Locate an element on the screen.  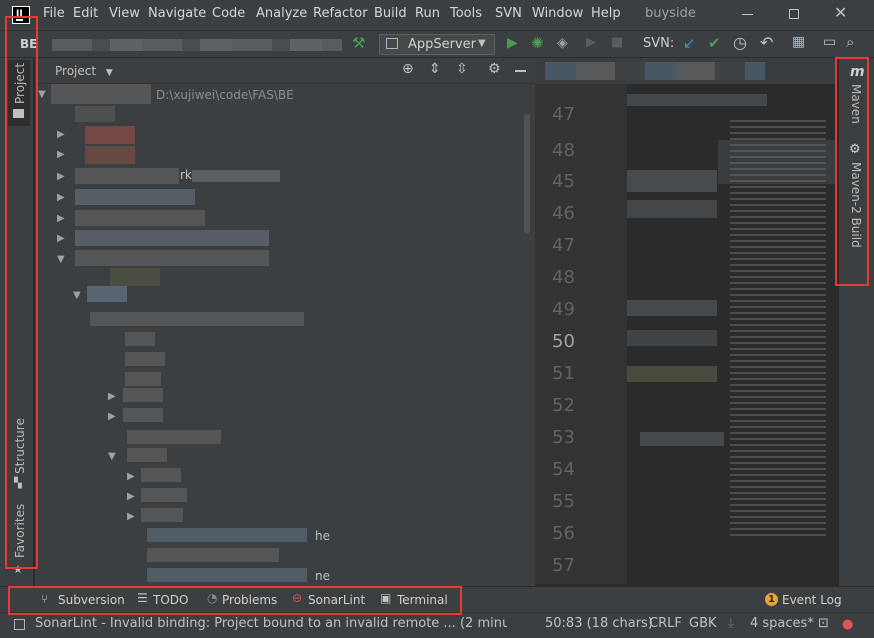
run-config-select: AppServer ▼ is located at coordinates (437, 44).